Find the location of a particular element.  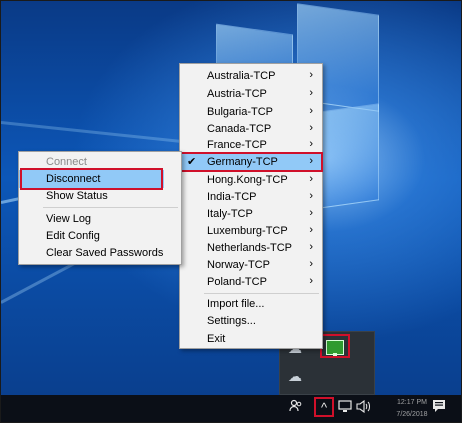

menu-item-show-status: Show Status is located at coordinates (100, 196).